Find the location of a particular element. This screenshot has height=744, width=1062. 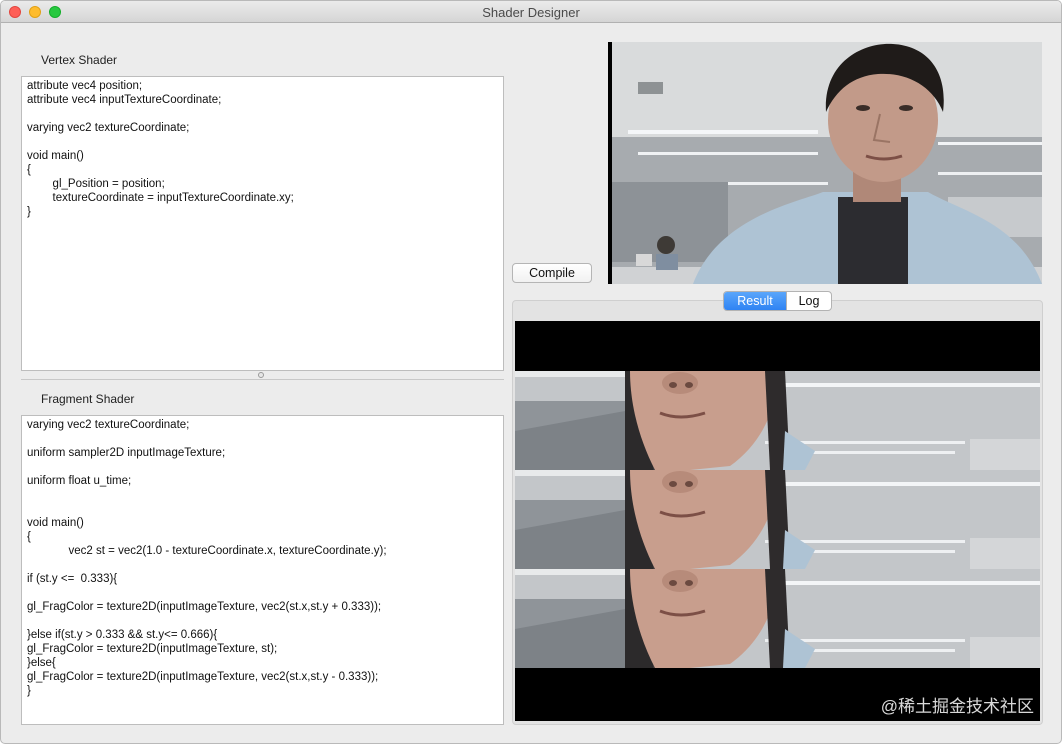

camera-preview-image is located at coordinates (825, 163).